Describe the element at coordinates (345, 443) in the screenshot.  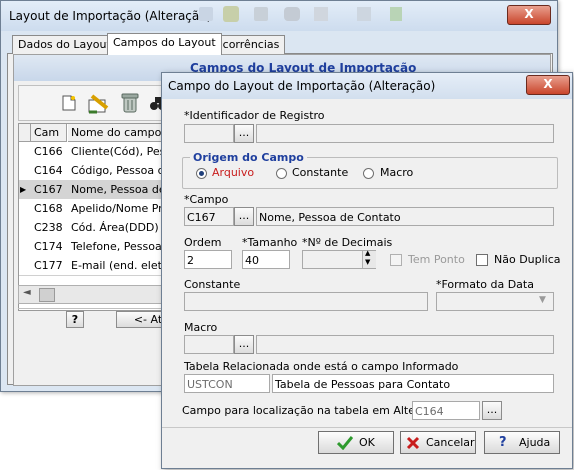
I see `checkmark-icon` at that location.